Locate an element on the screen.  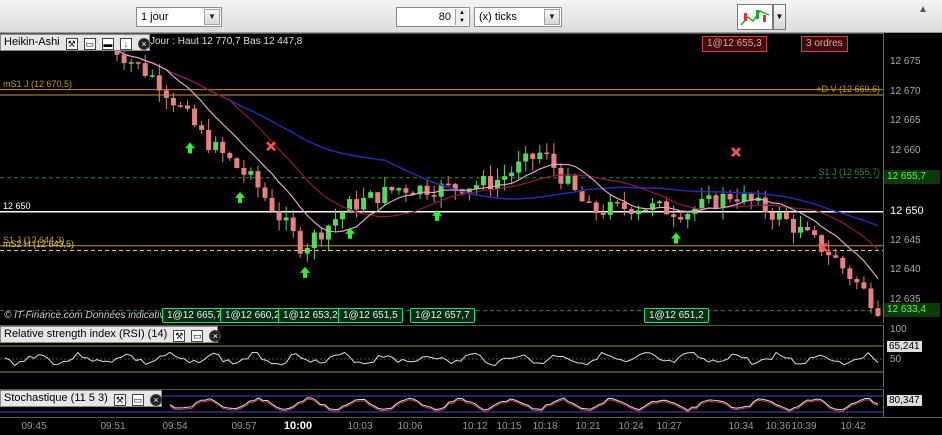
stochastic-pane: Stochastique (11 5 3) ⚒ ▭ × is located at coordinates (441, 403).